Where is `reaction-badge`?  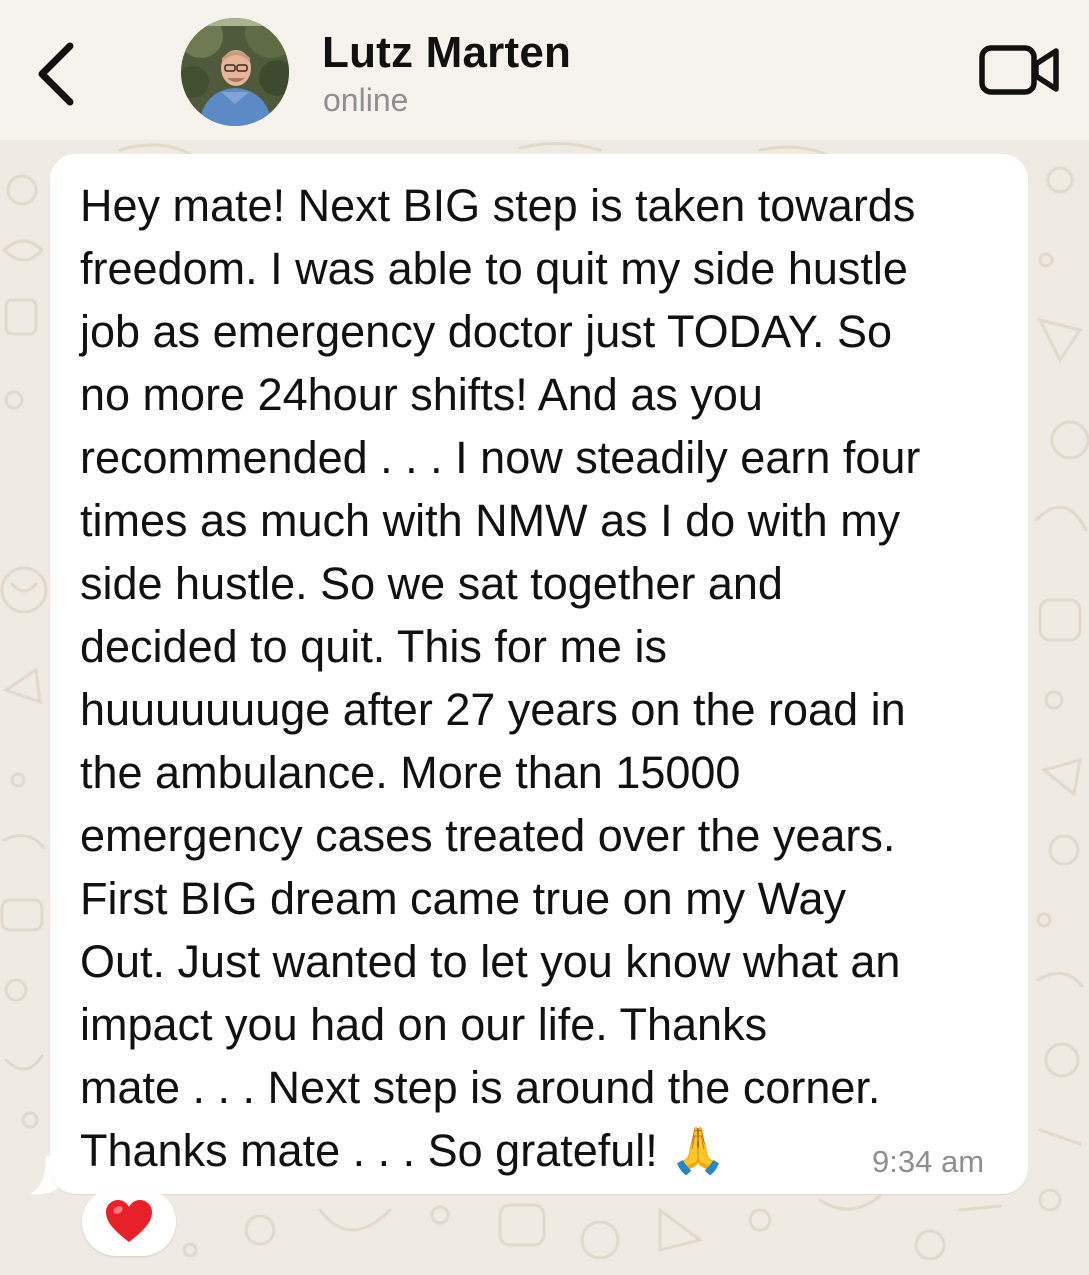
reaction-badge is located at coordinates (129, 1222).